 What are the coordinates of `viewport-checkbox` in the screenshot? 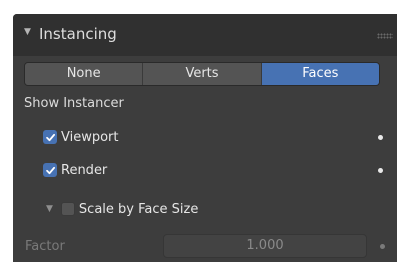 It's located at (50, 137).